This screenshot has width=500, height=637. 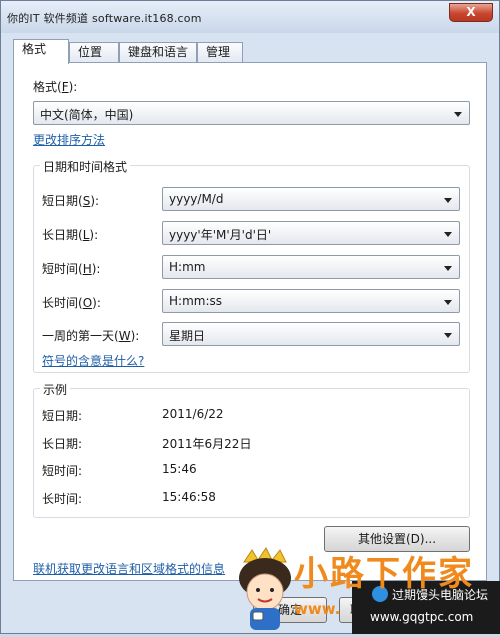 What do you see at coordinates (71, 201) in the screenshot?
I see `short-date-label: 短日期(S):` at bounding box center [71, 201].